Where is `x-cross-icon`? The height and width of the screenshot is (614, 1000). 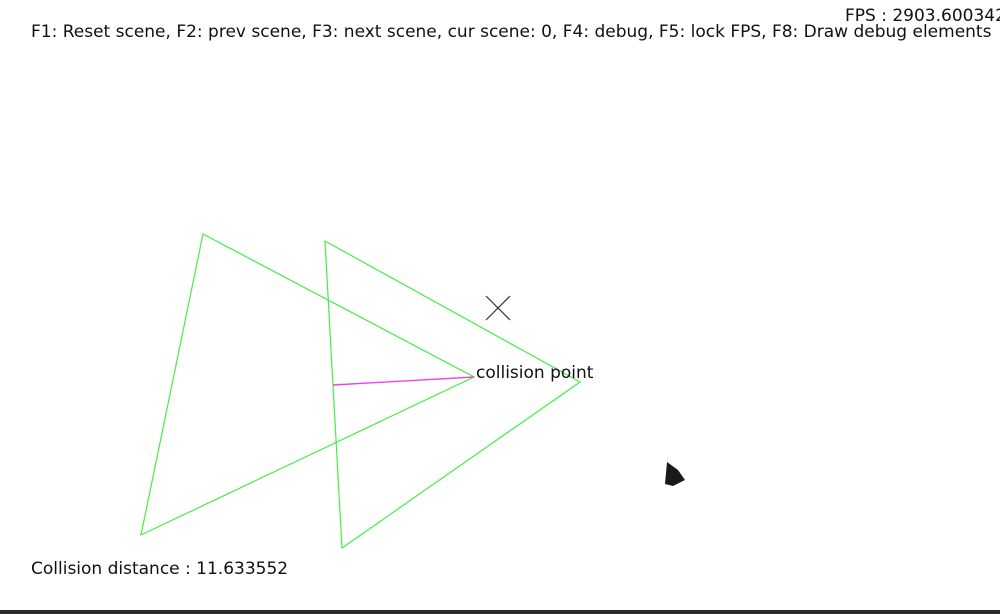
x-cross-icon is located at coordinates (498, 308).